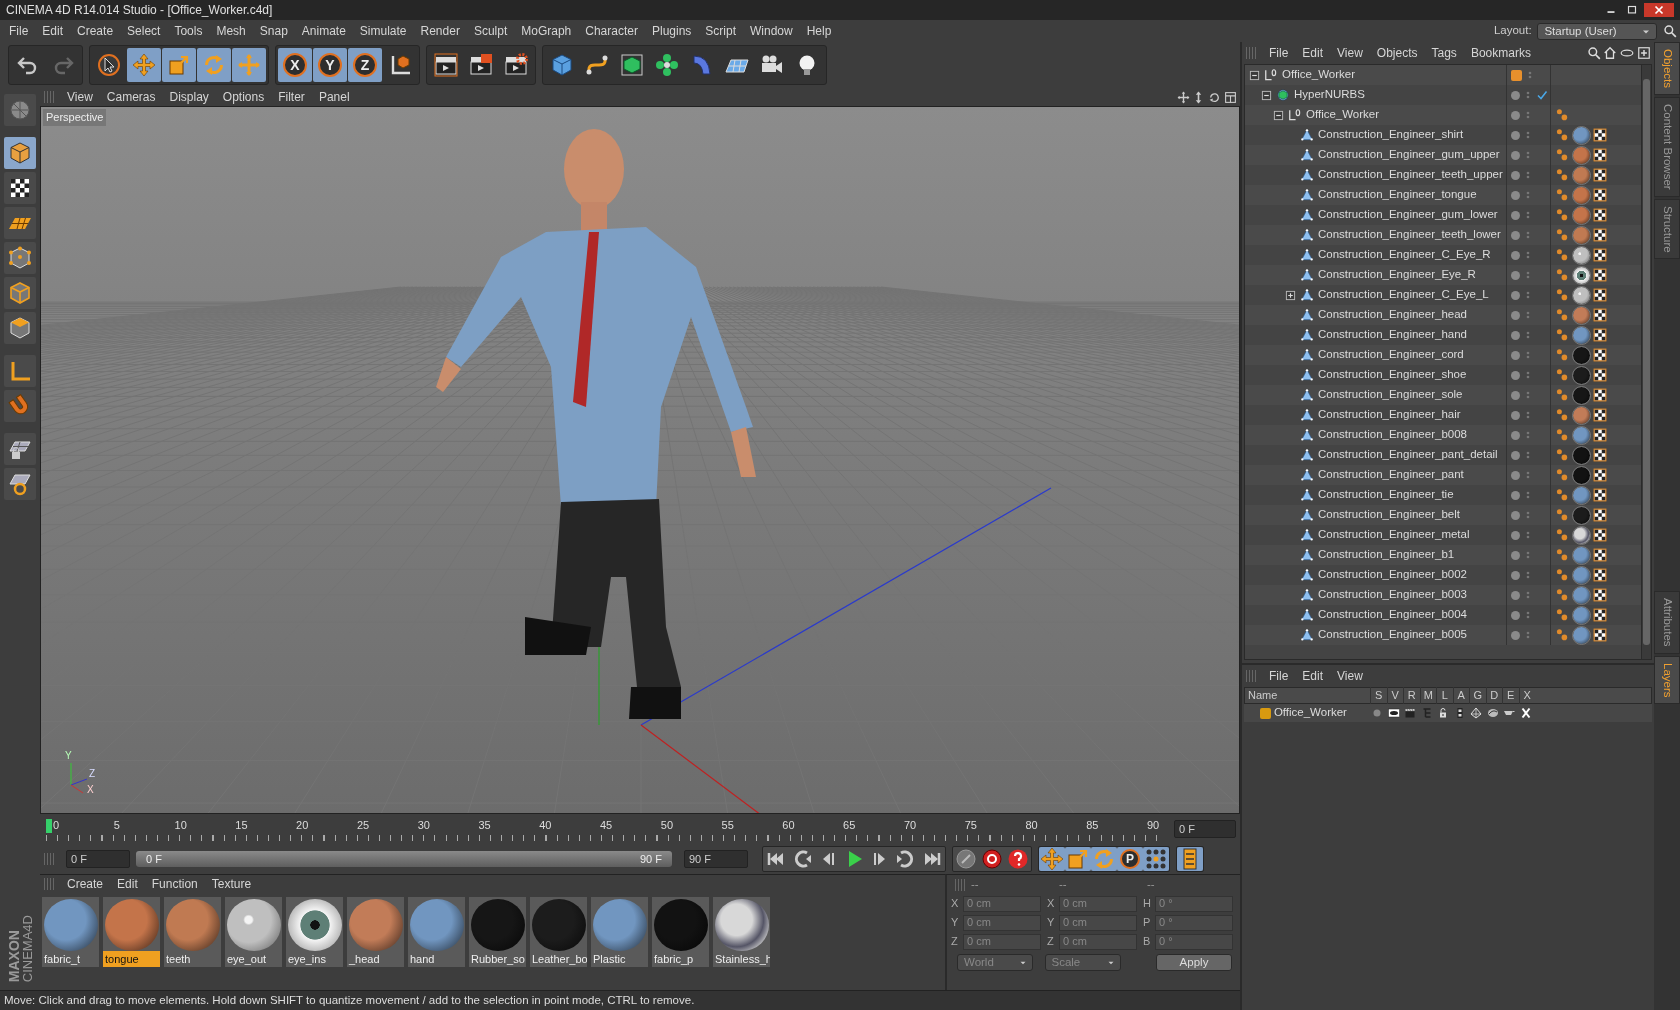 Image resolution: width=1680 pixels, height=1010 pixels. I want to click on home-icon, so click(1610, 53).